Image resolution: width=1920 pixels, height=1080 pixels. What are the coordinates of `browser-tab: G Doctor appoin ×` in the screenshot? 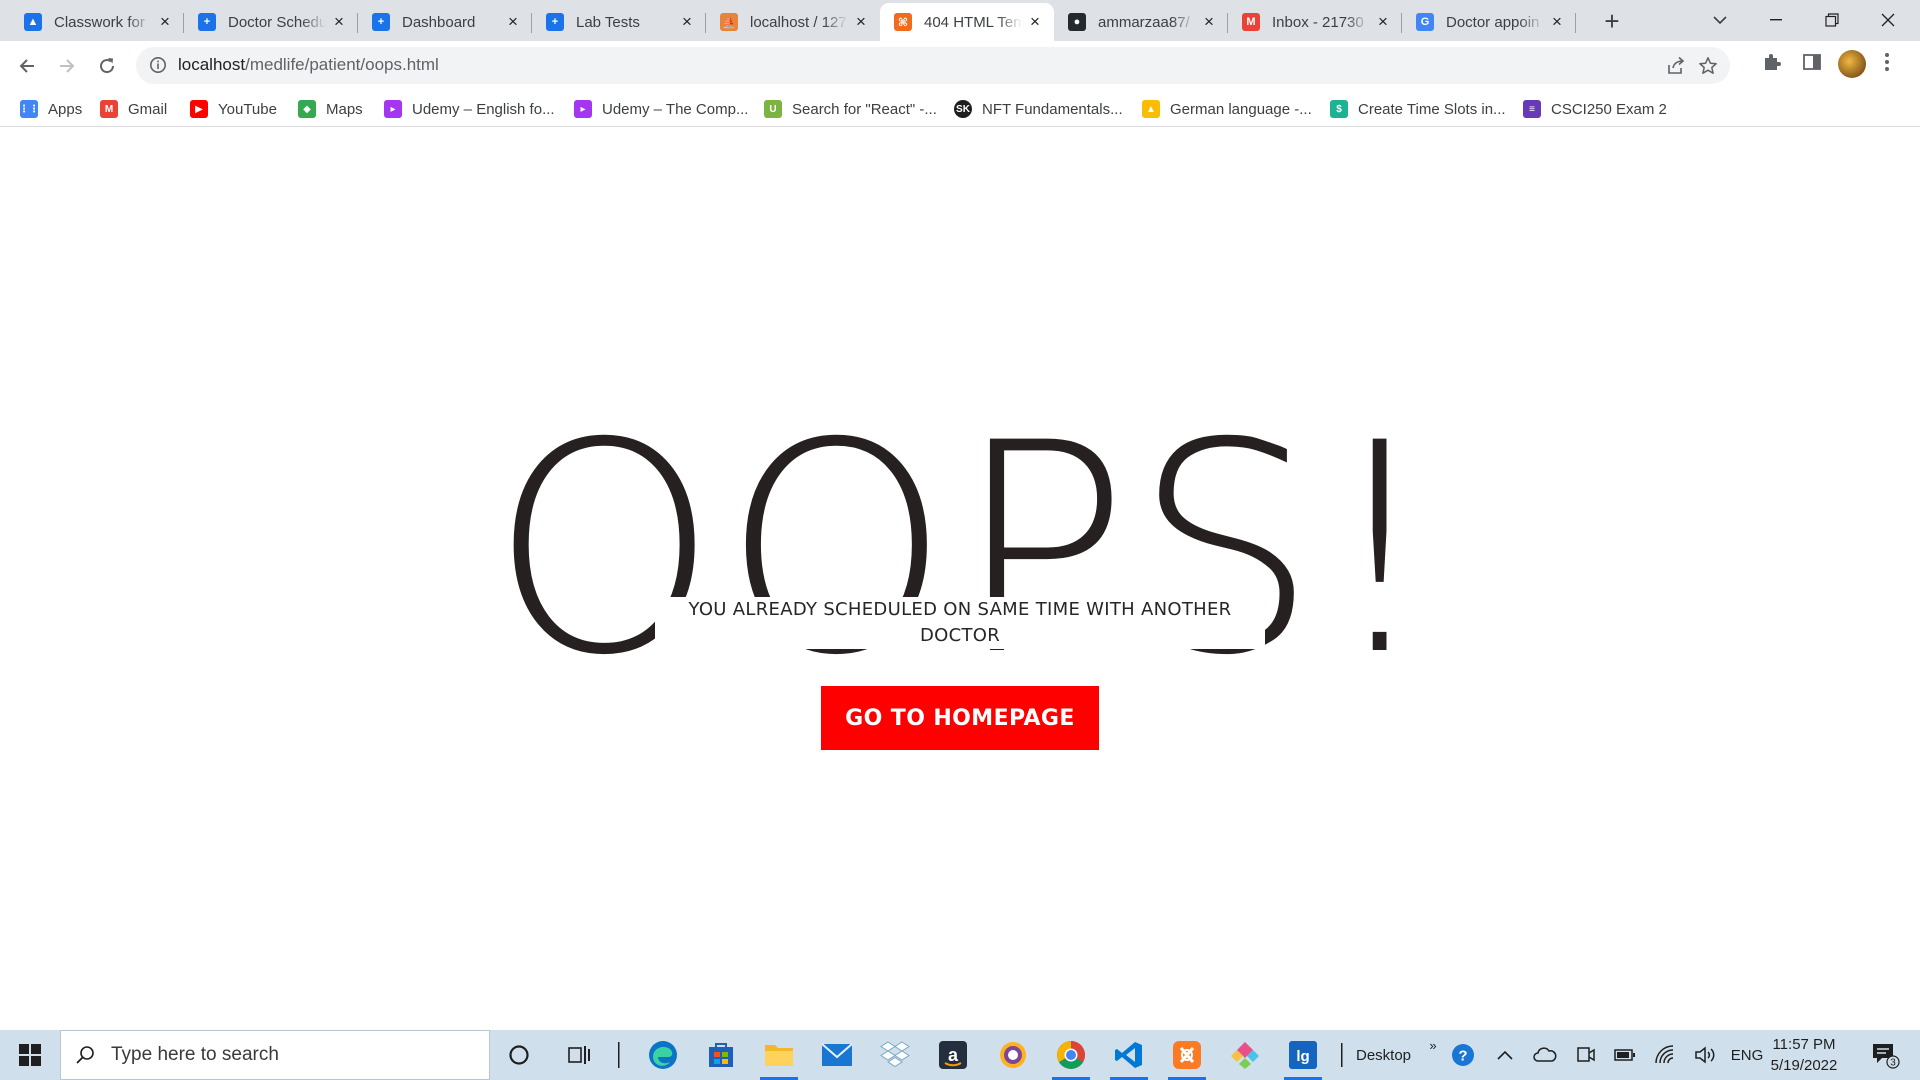 It's located at (1489, 22).